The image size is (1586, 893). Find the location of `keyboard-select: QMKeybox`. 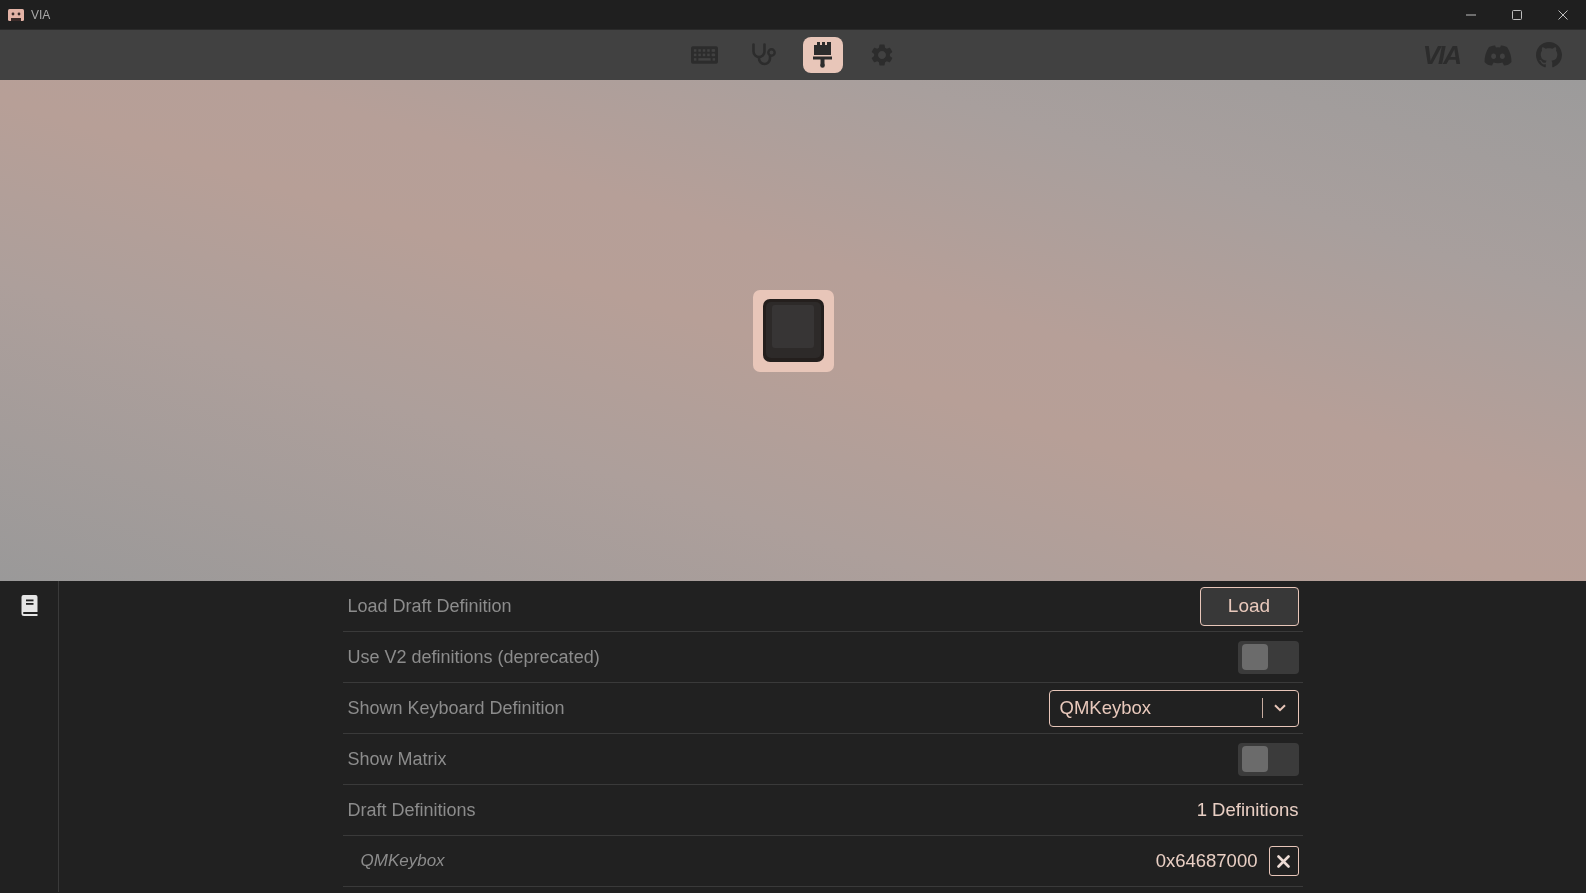

keyboard-select: QMKeybox is located at coordinates (1173, 708).